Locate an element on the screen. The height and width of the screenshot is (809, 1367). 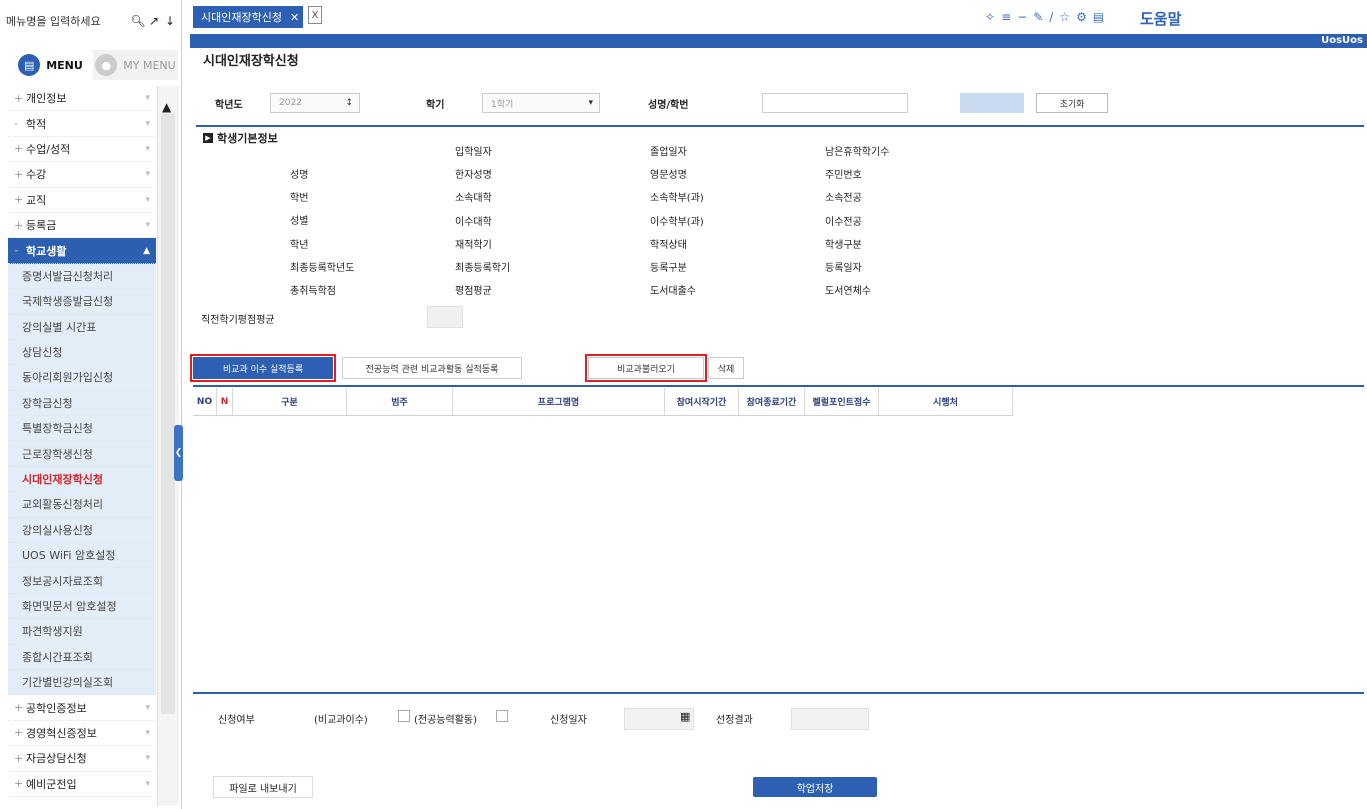
sidebar-item: + 경영혁신증정보 ▾ is located at coordinates (82, 734).